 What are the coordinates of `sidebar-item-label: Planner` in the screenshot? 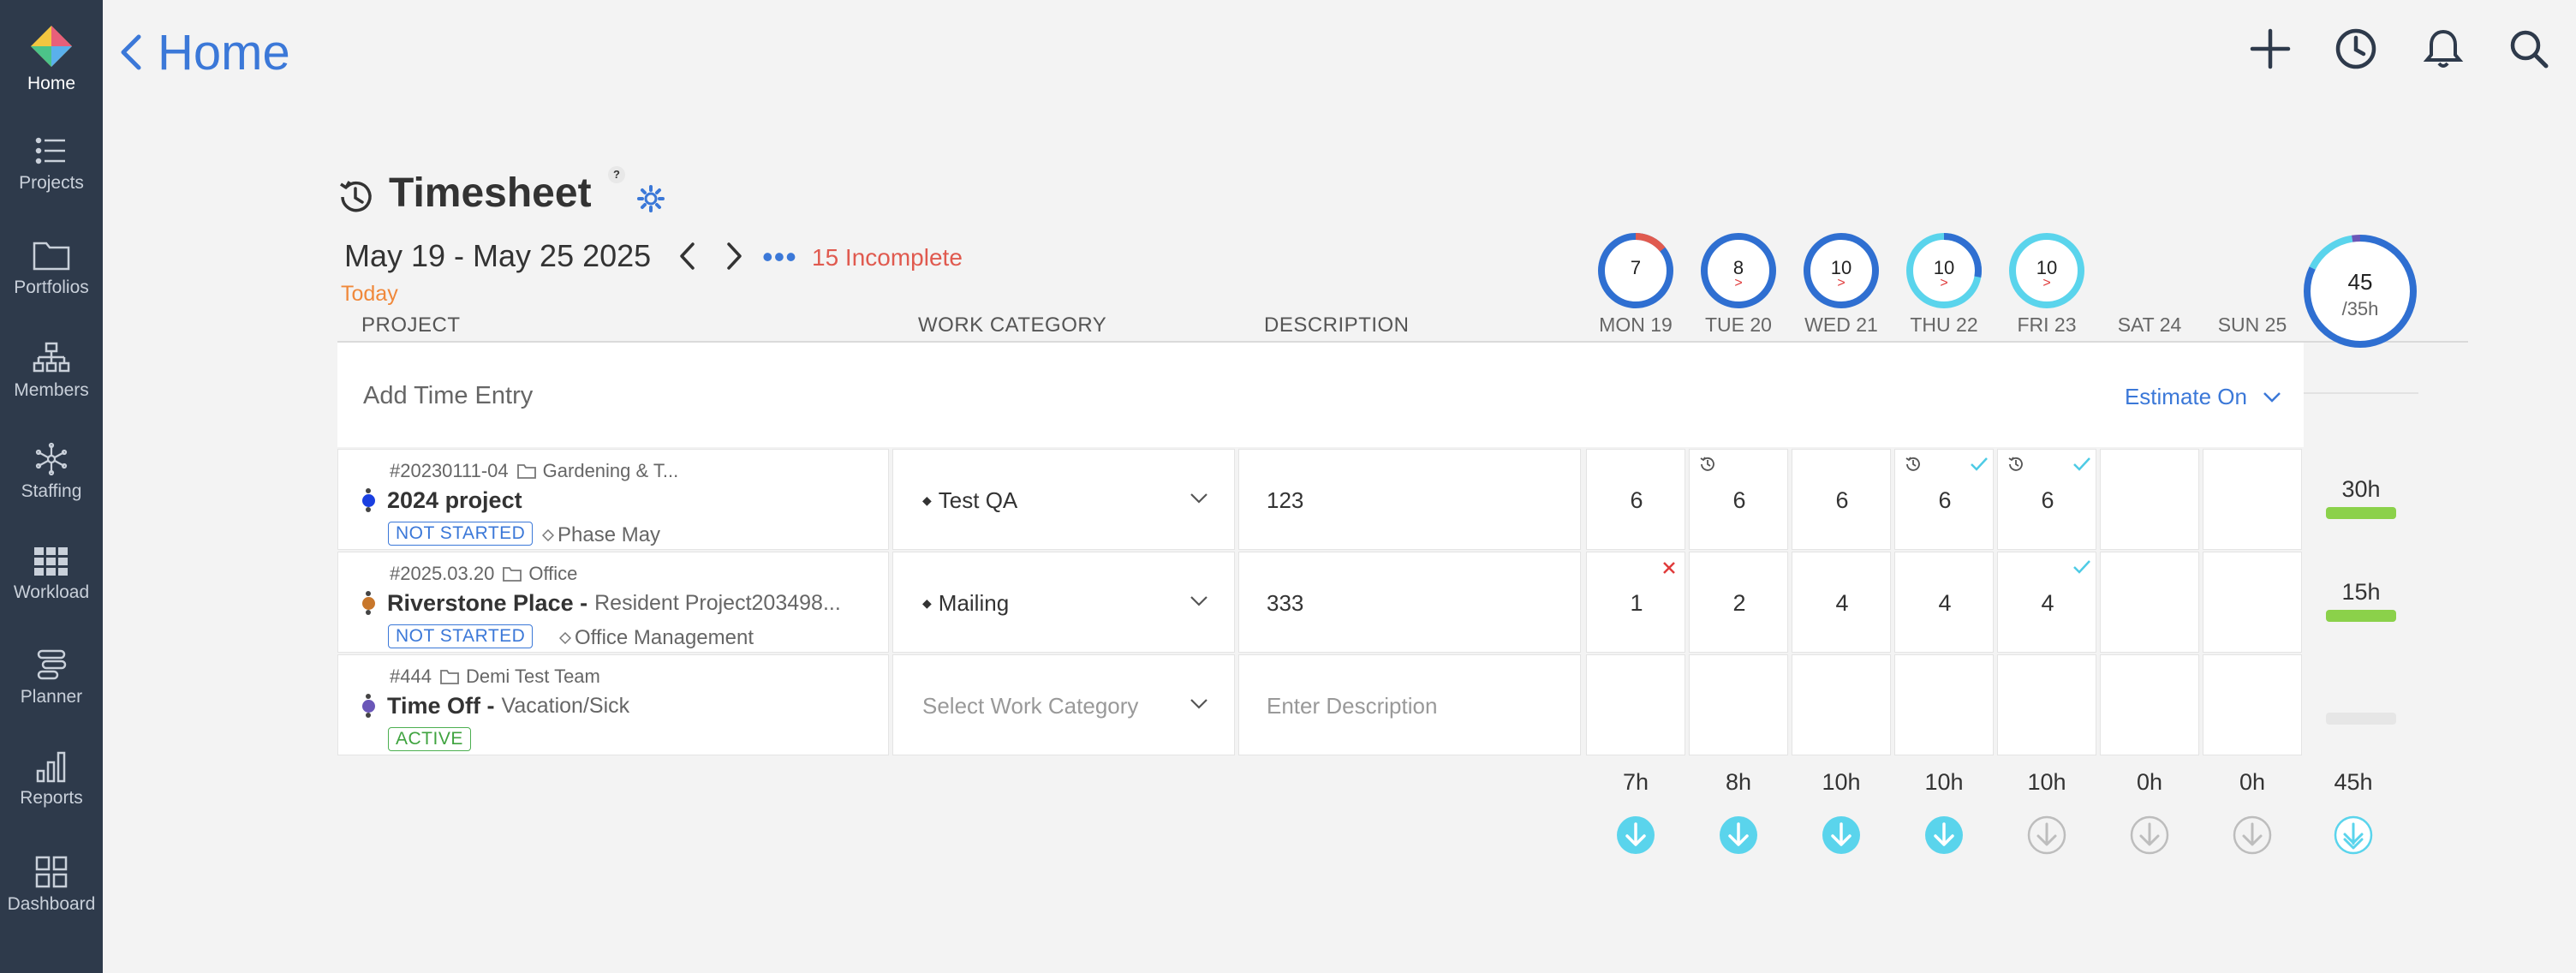 It's located at (52, 697).